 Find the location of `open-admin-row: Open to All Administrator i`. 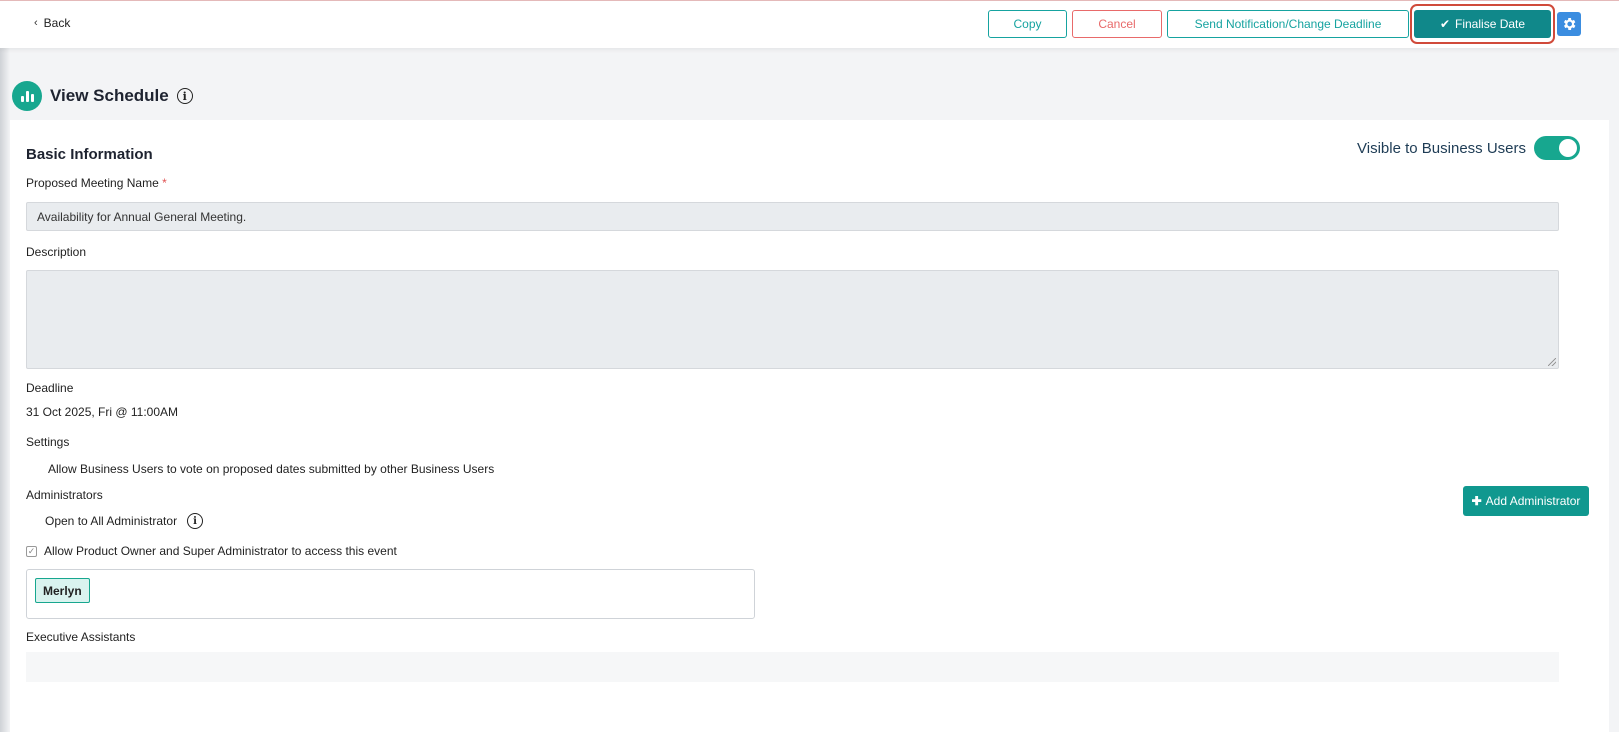

open-admin-row: Open to All Administrator i is located at coordinates (124, 521).